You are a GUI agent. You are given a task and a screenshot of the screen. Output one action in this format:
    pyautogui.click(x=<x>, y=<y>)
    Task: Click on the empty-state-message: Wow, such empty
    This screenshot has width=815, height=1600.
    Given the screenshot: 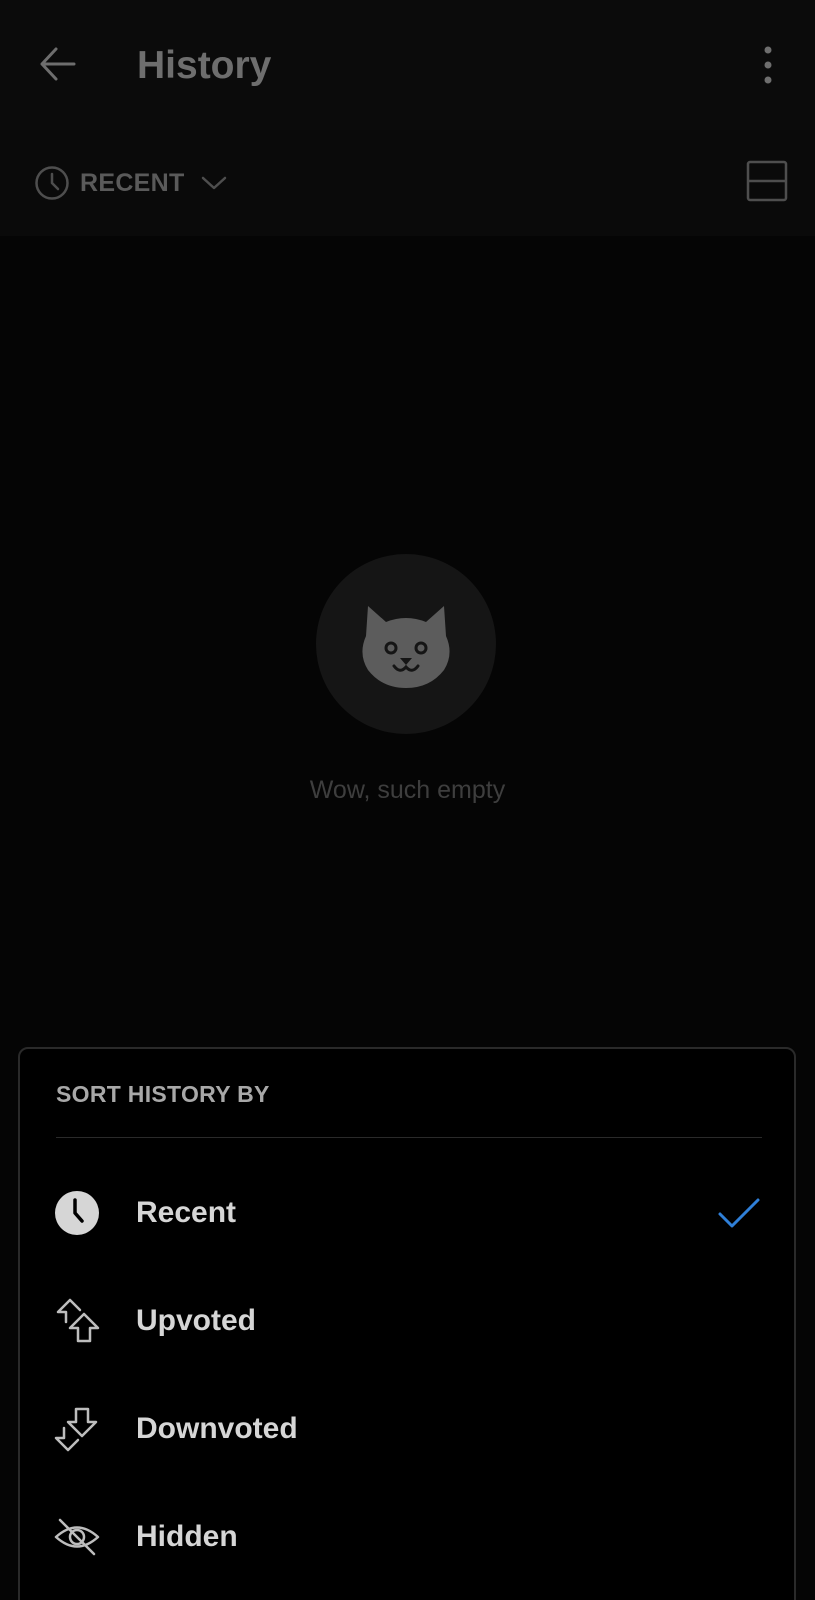 What is the action you would take?
    pyautogui.click(x=407, y=790)
    